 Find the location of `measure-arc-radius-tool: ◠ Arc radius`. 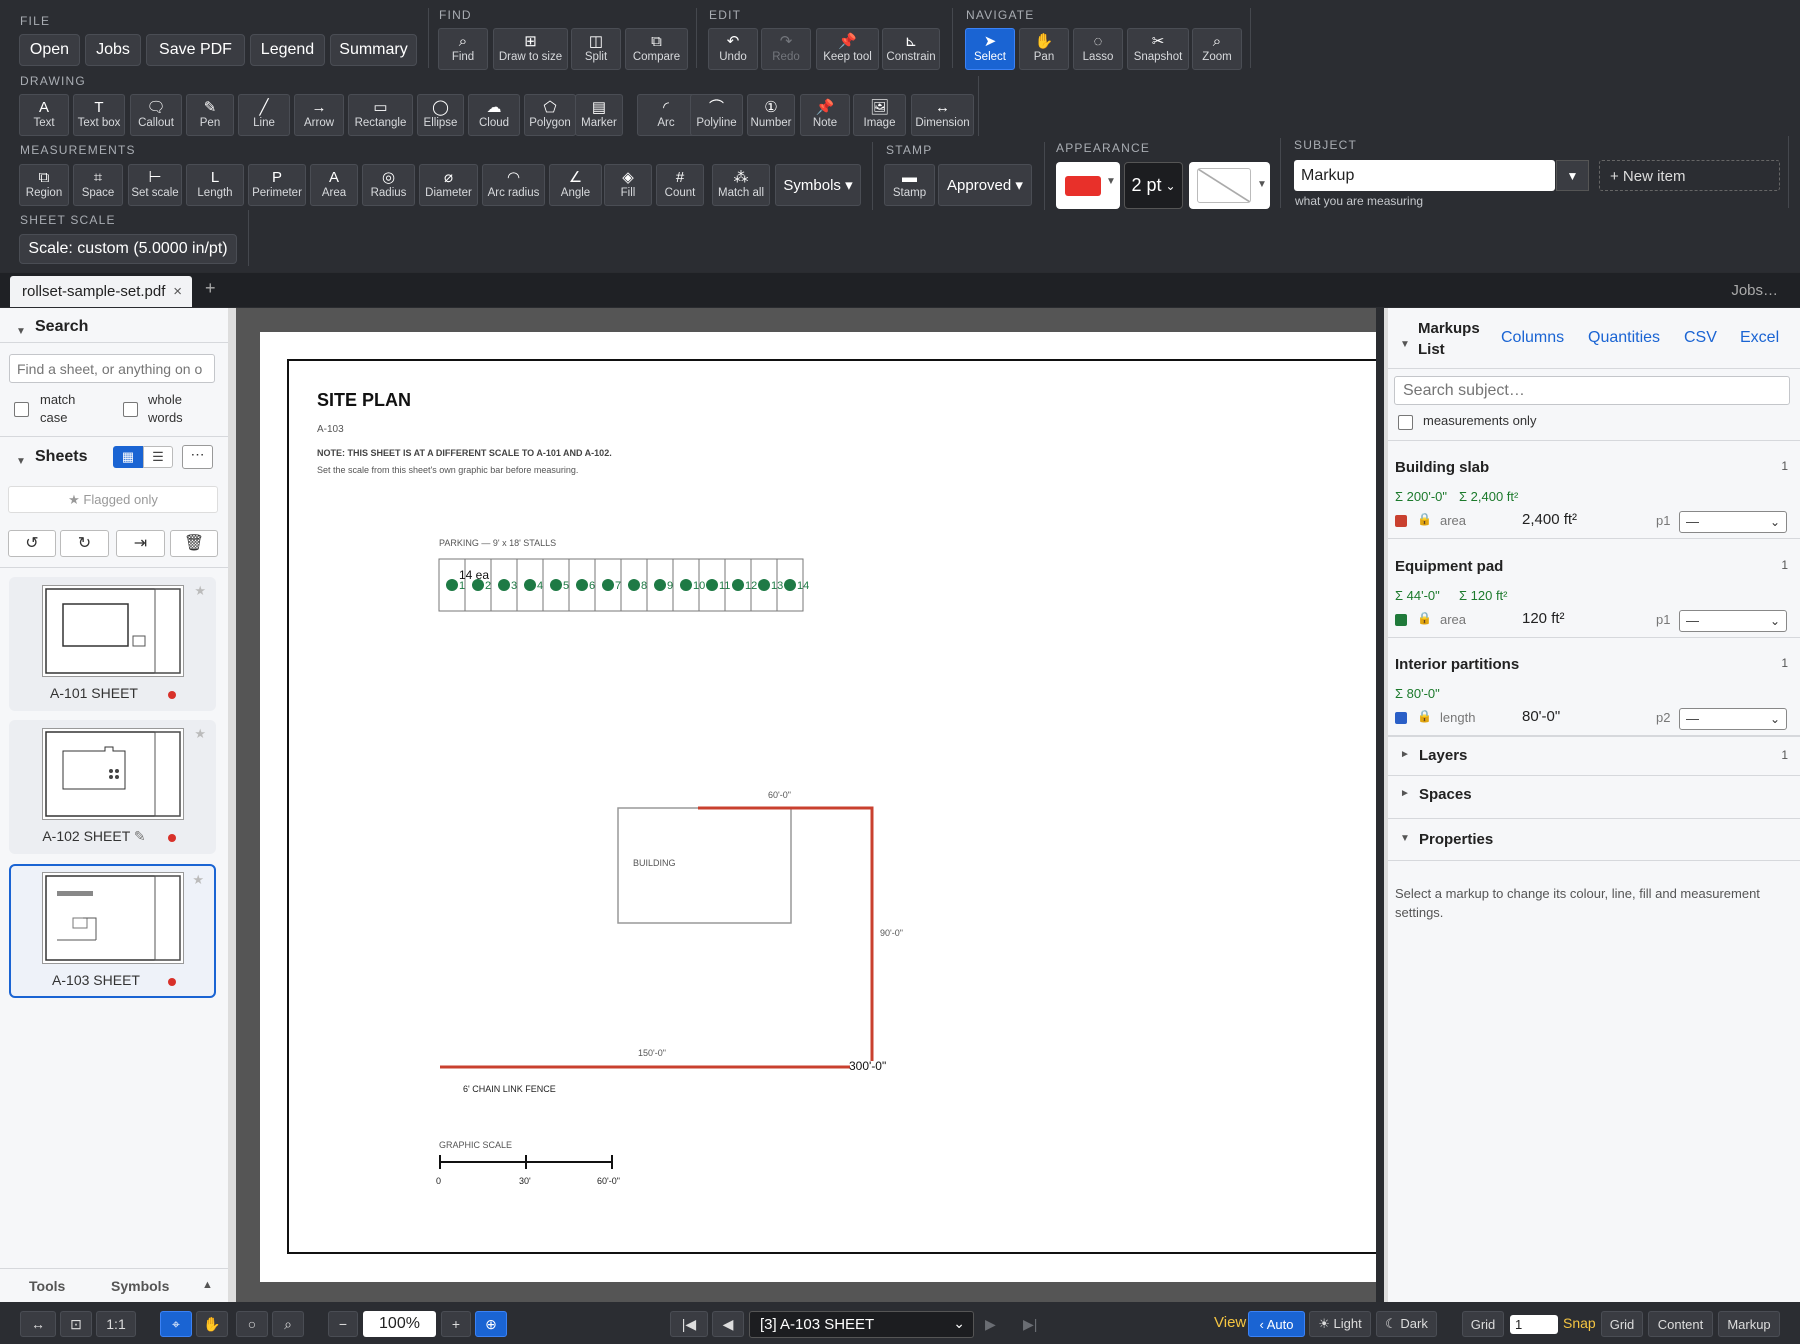

measure-arc-radius-tool: ◠ Arc radius is located at coordinates (513, 185).